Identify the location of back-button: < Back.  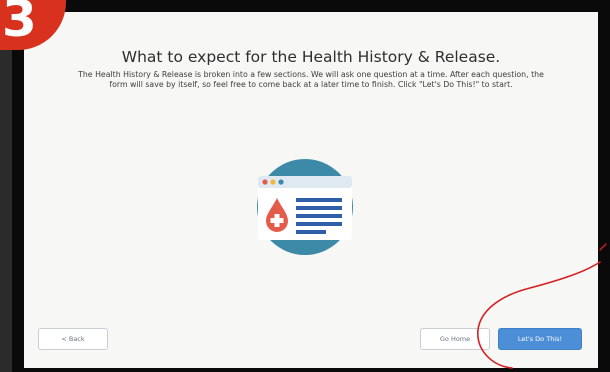
(73, 339).